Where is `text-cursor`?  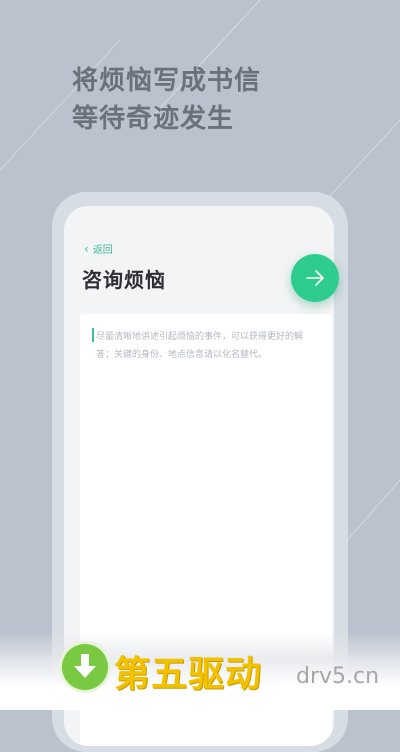 text-cursor is located at coordinates (93, 335).